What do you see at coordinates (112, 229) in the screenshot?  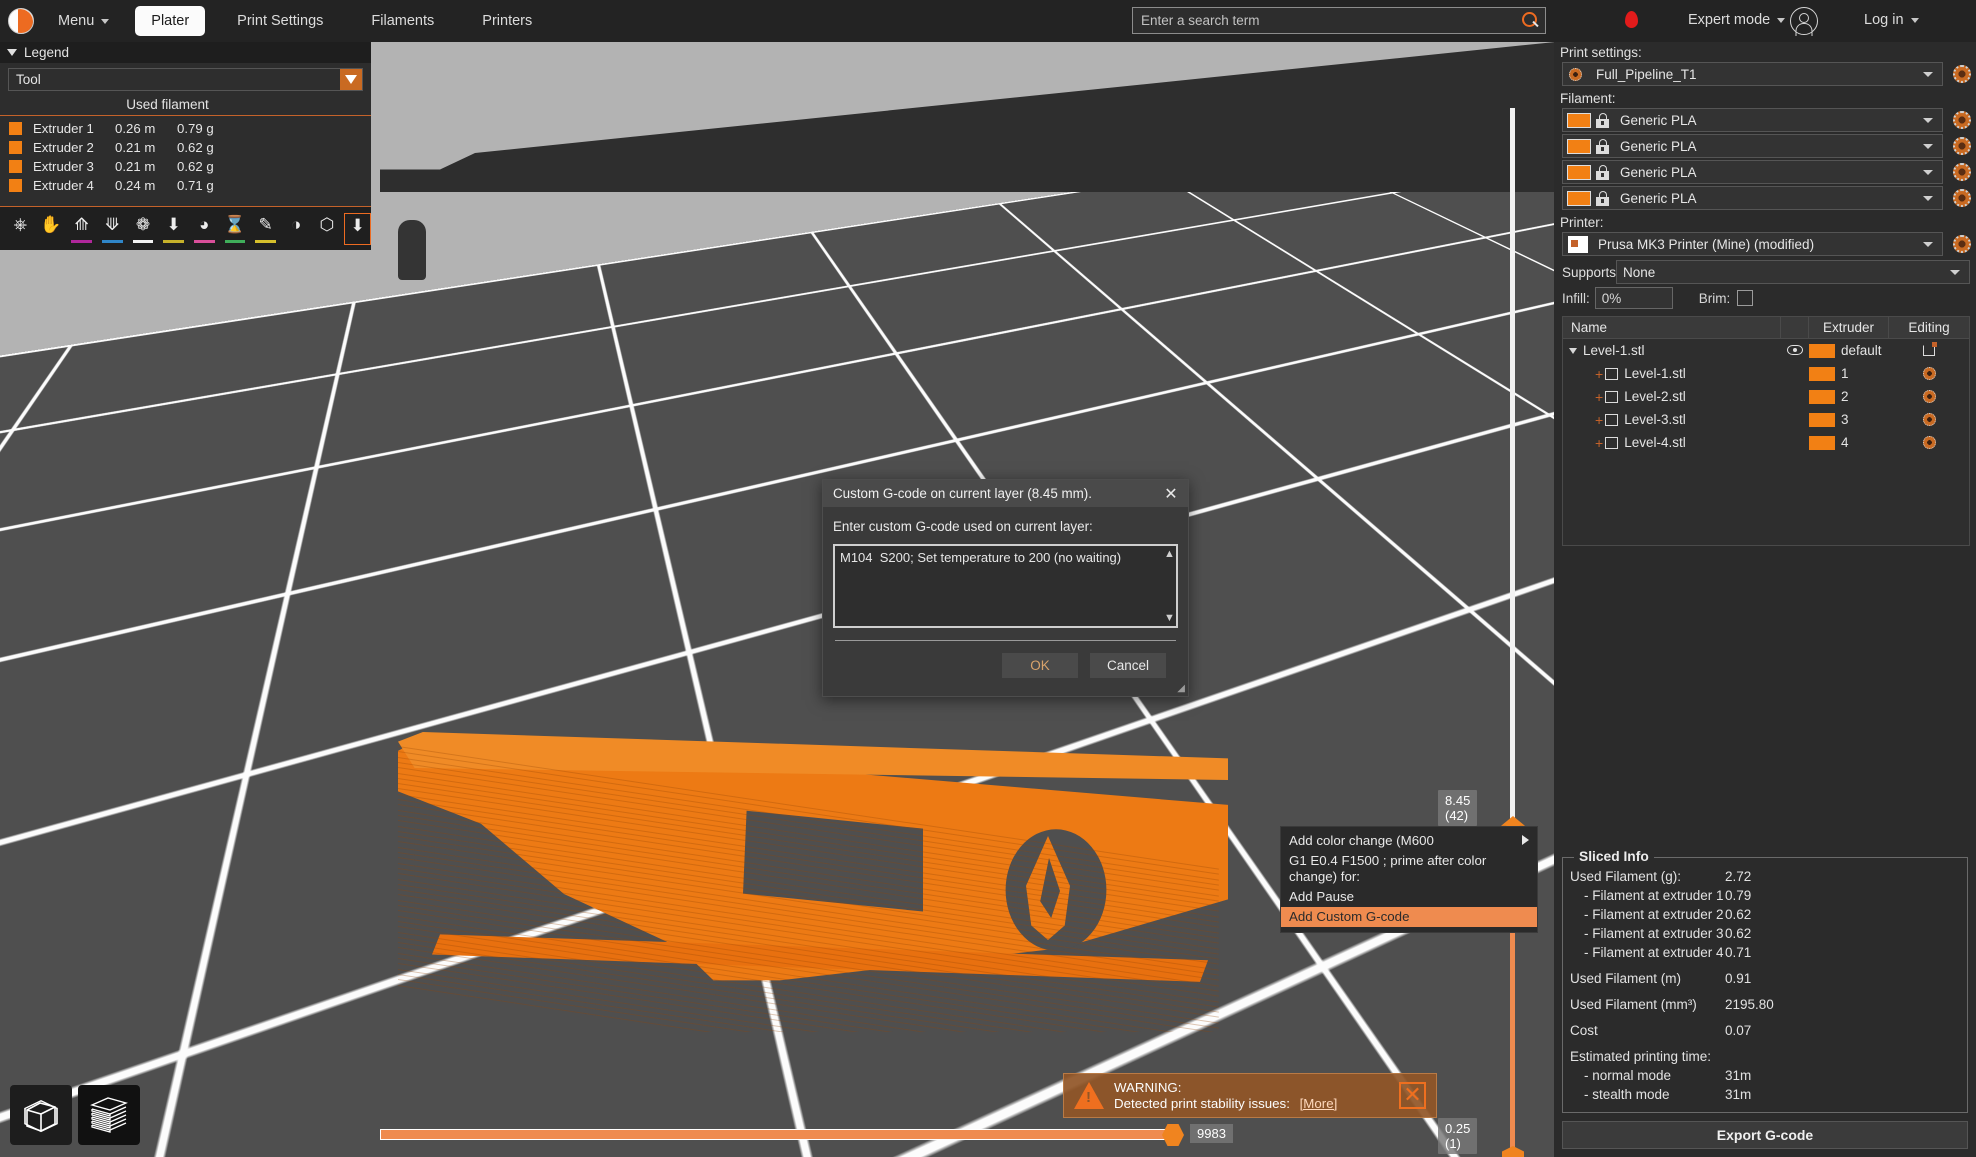 I see `deretractions-icon: ⟱` at bounding box center [112, 229].